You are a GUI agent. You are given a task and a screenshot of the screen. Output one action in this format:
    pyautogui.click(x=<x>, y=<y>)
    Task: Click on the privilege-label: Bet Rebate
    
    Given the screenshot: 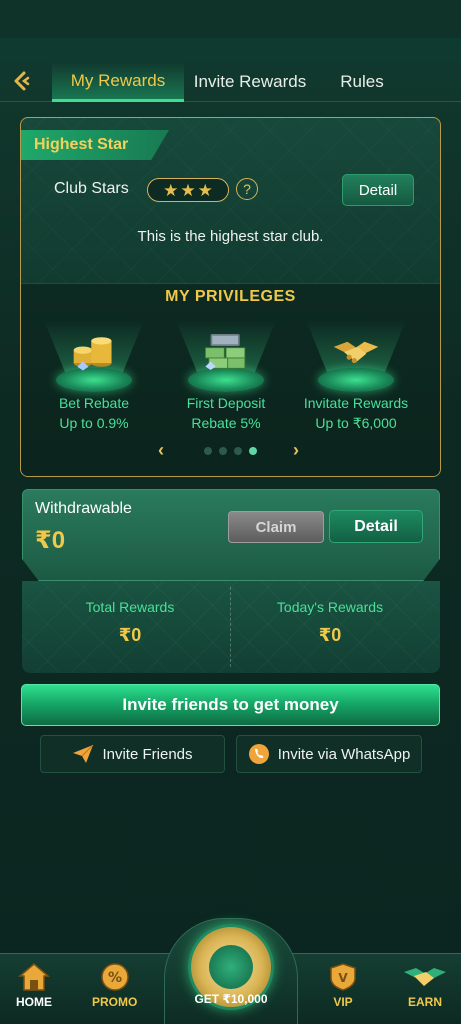 What is the action you would take?
    pyautogui.click(x=94, y=403)
    